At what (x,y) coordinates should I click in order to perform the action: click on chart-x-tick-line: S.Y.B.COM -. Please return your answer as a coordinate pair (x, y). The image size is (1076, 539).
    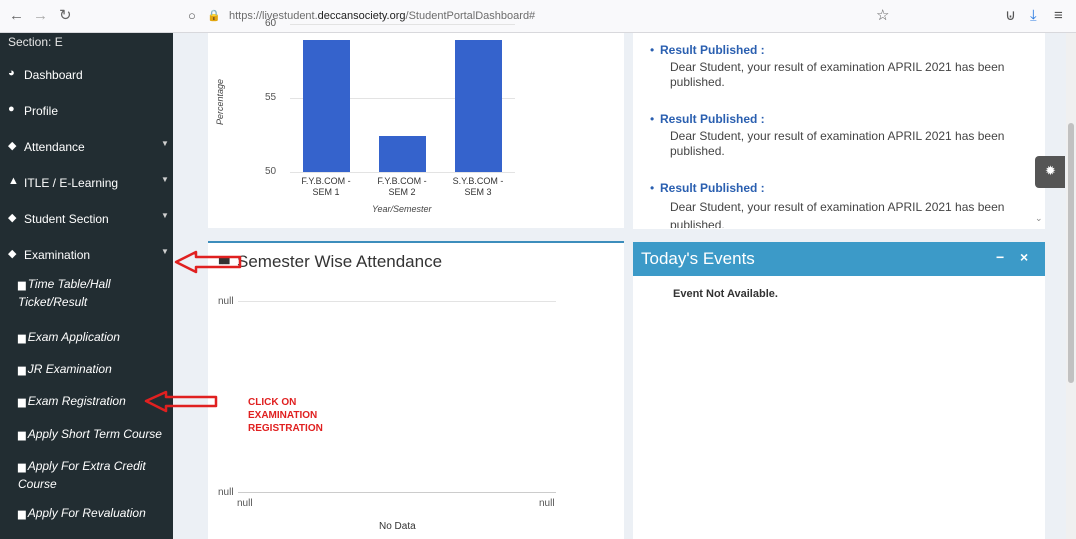
    Looking at the image, I should click on (478, 181).